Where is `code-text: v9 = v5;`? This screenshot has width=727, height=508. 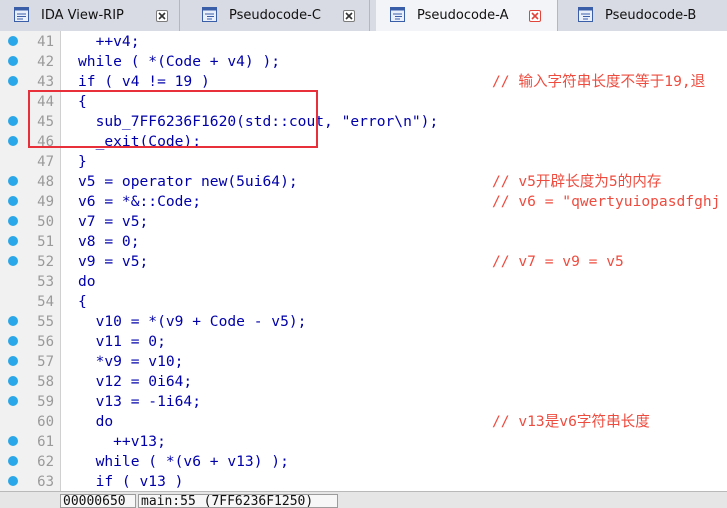
code-text: v9 = v5; is located at coordinates (113, 262).